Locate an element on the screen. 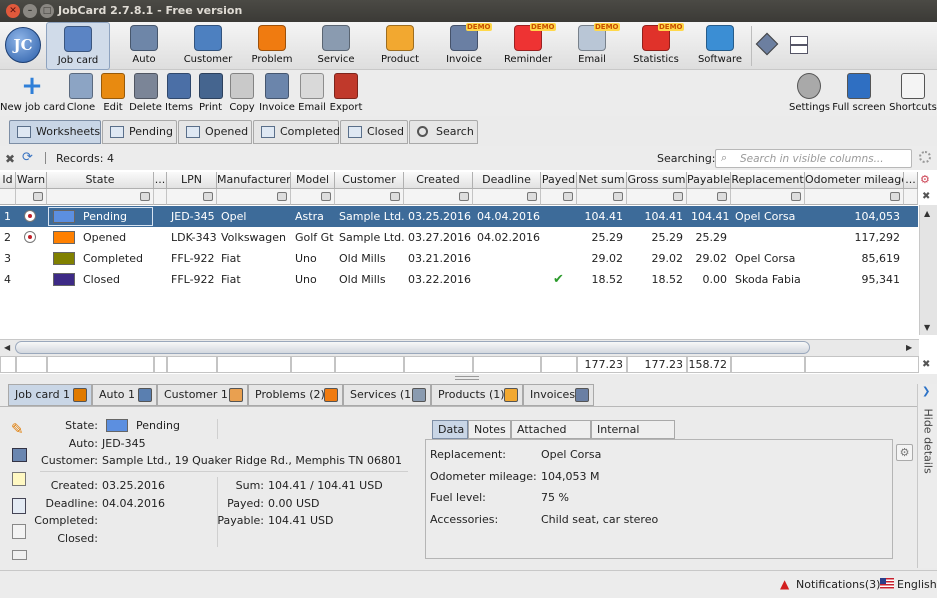 The width and height of the screenshot is (937, 598). action-delete-button: Delete is located at coordinates (145, 94).